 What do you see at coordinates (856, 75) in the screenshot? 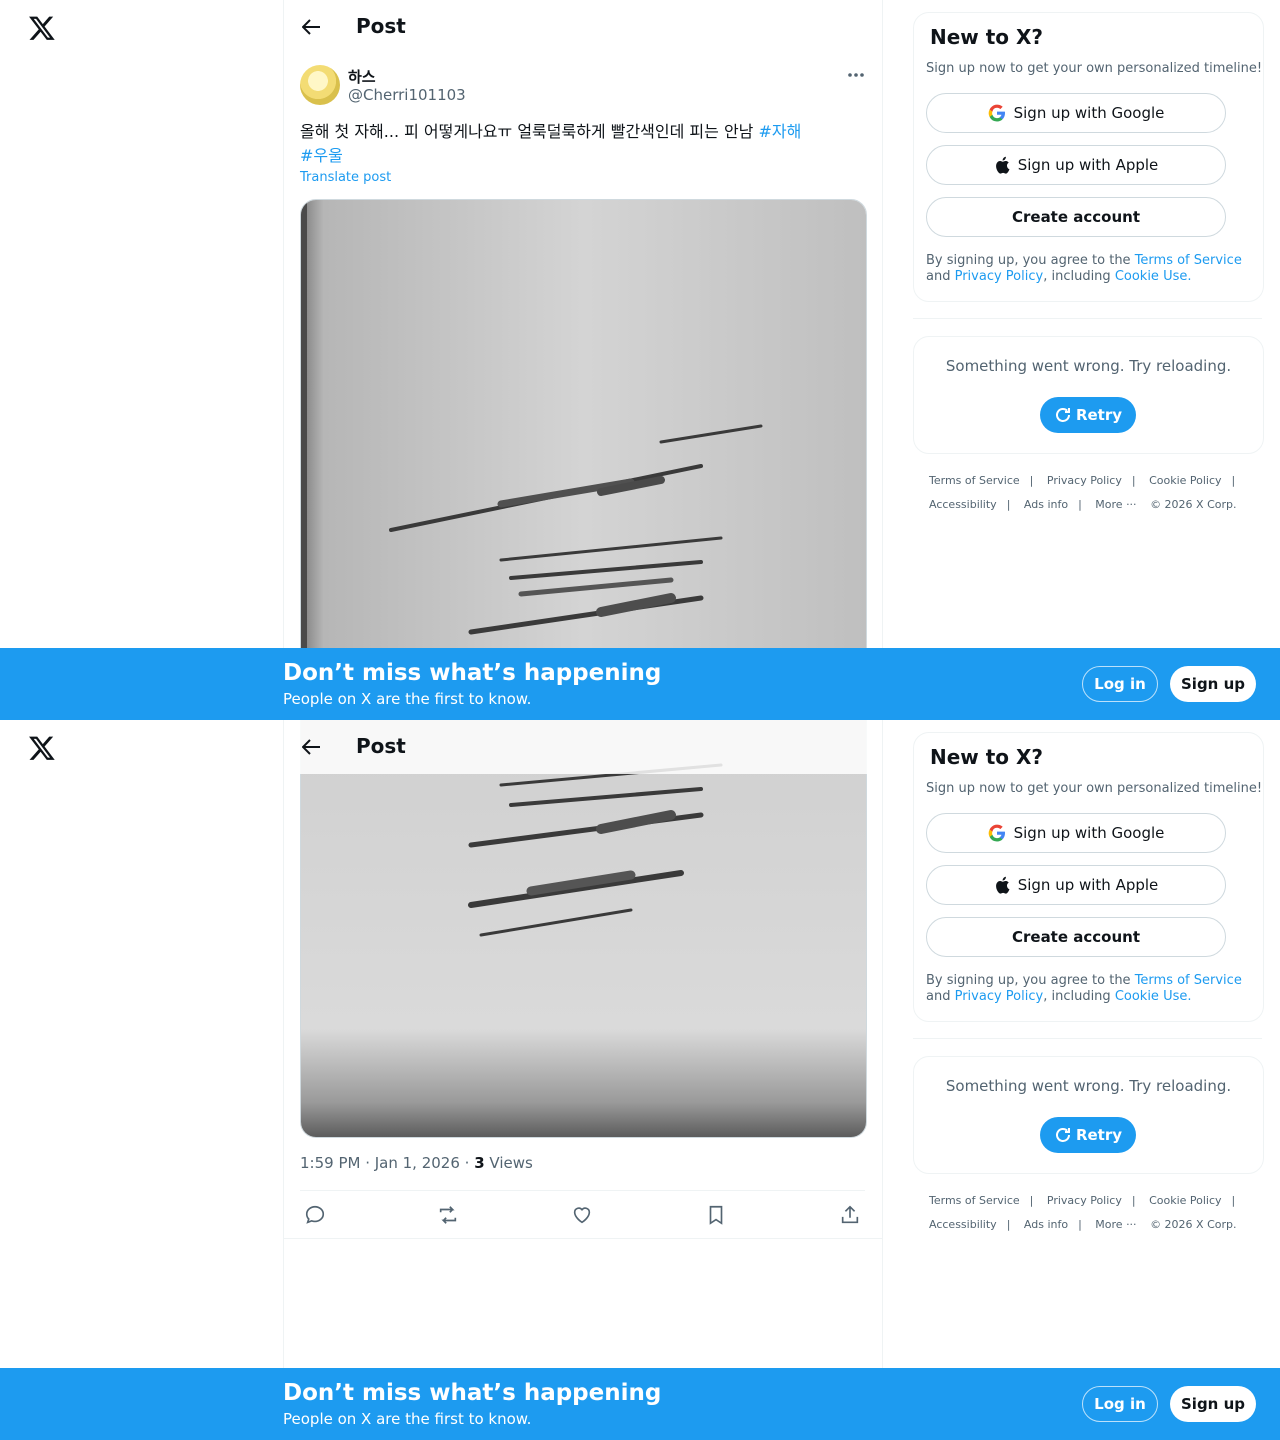
I see `more-options-icon` at bounding box center [856, 75].